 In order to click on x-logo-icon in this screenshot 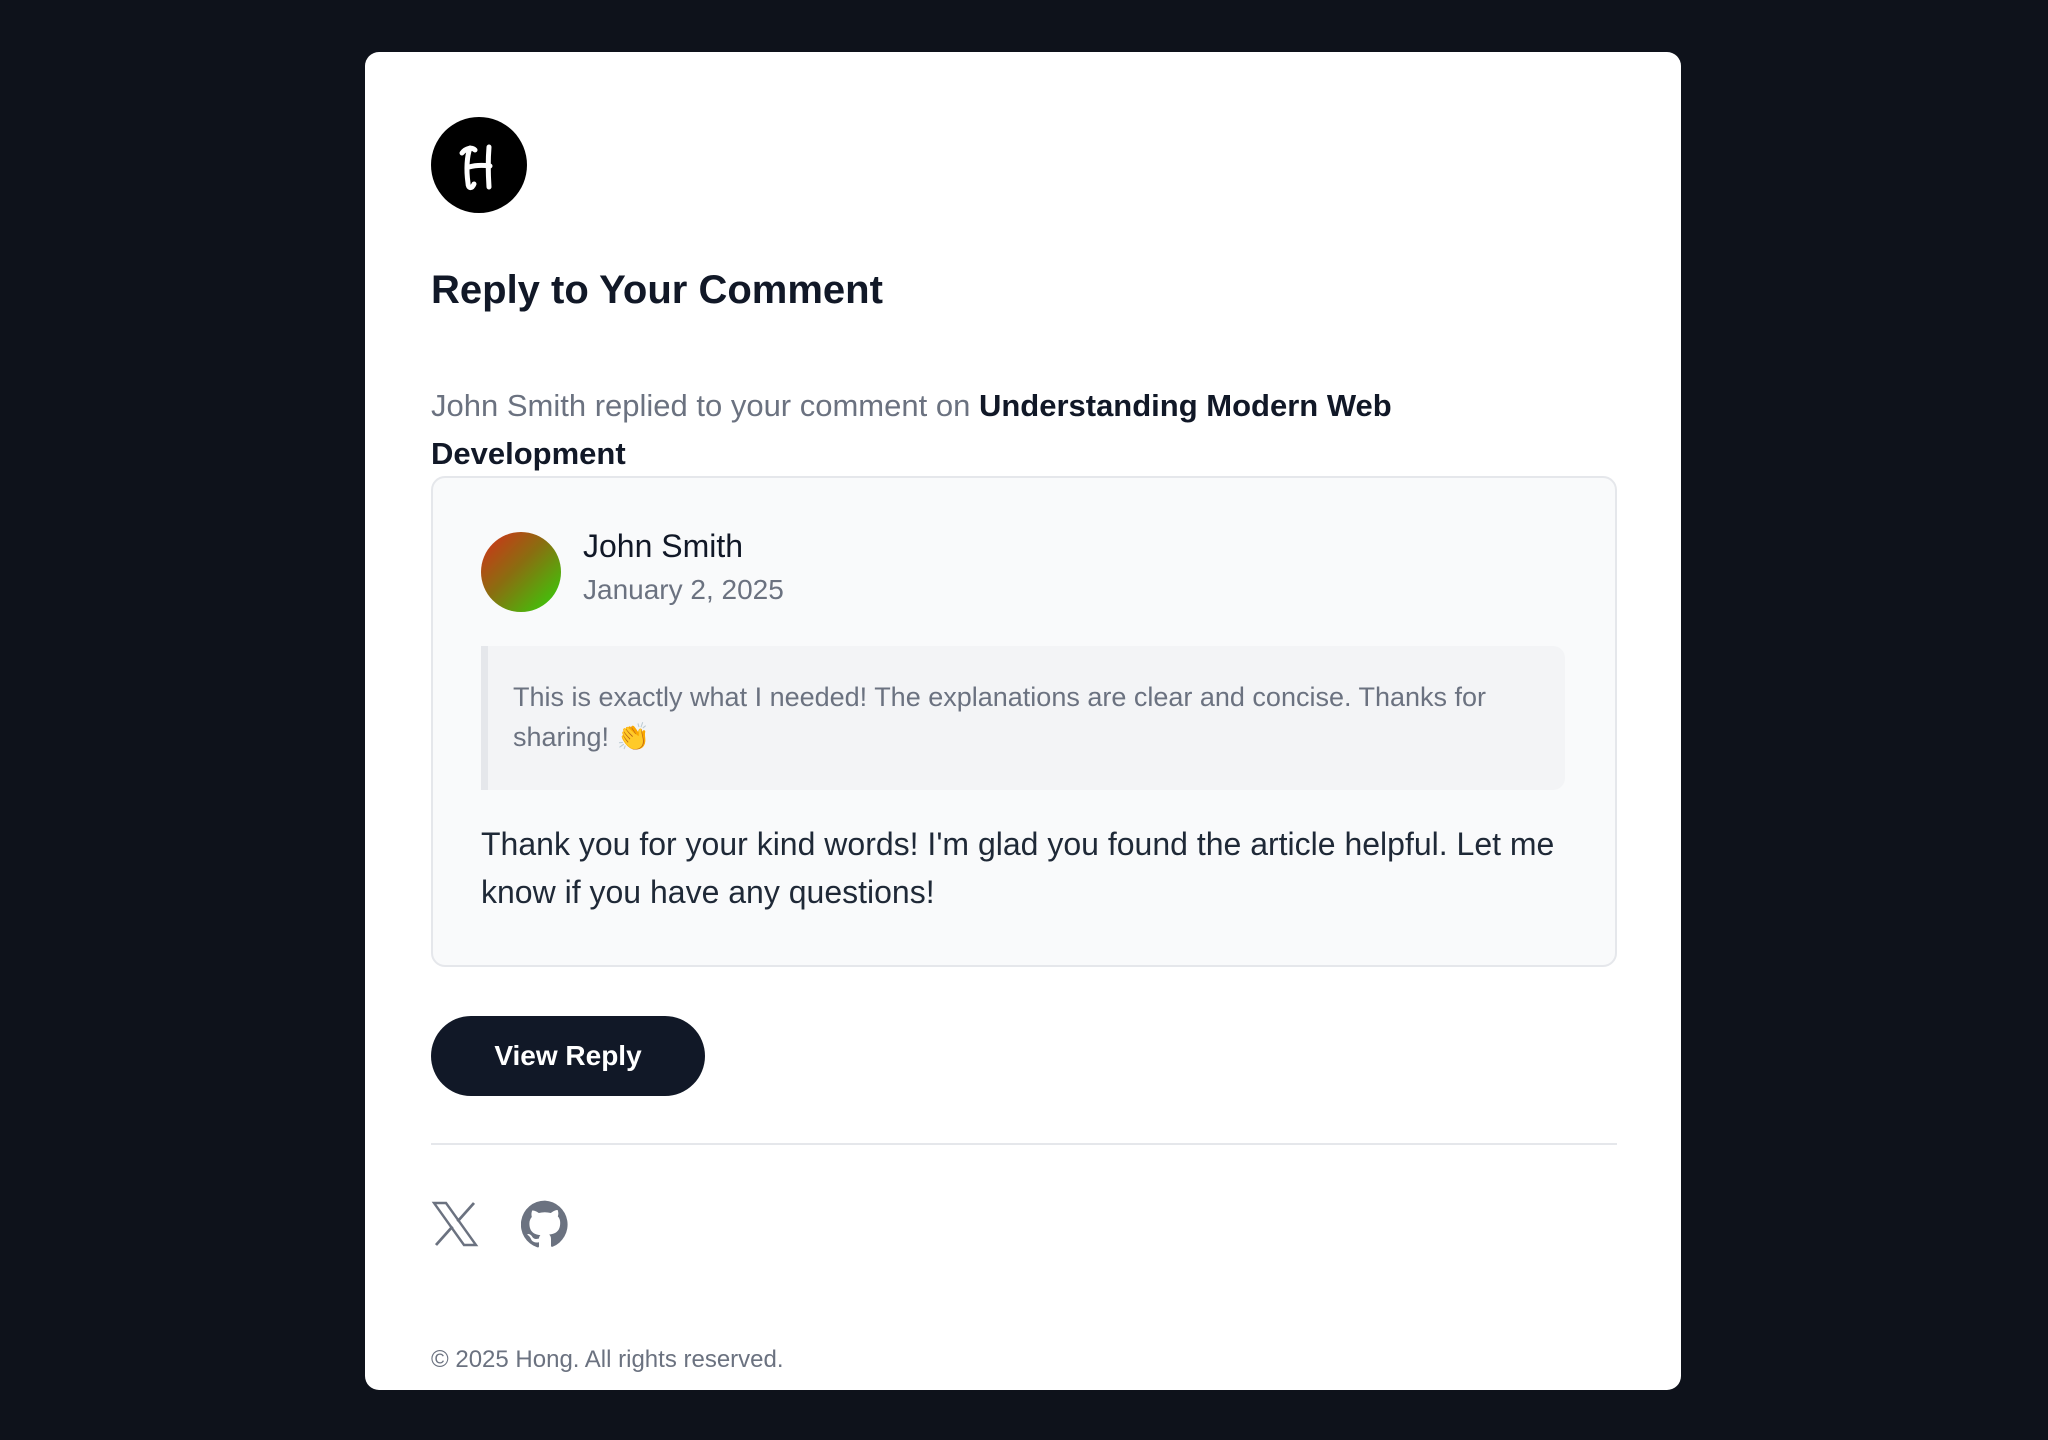, I will do `click(455, 1224)`.